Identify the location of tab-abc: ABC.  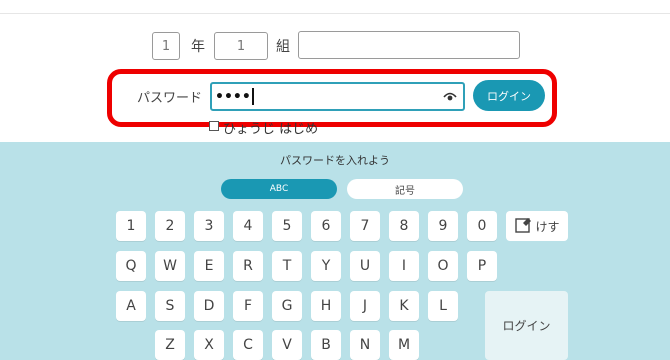
(279, 189).